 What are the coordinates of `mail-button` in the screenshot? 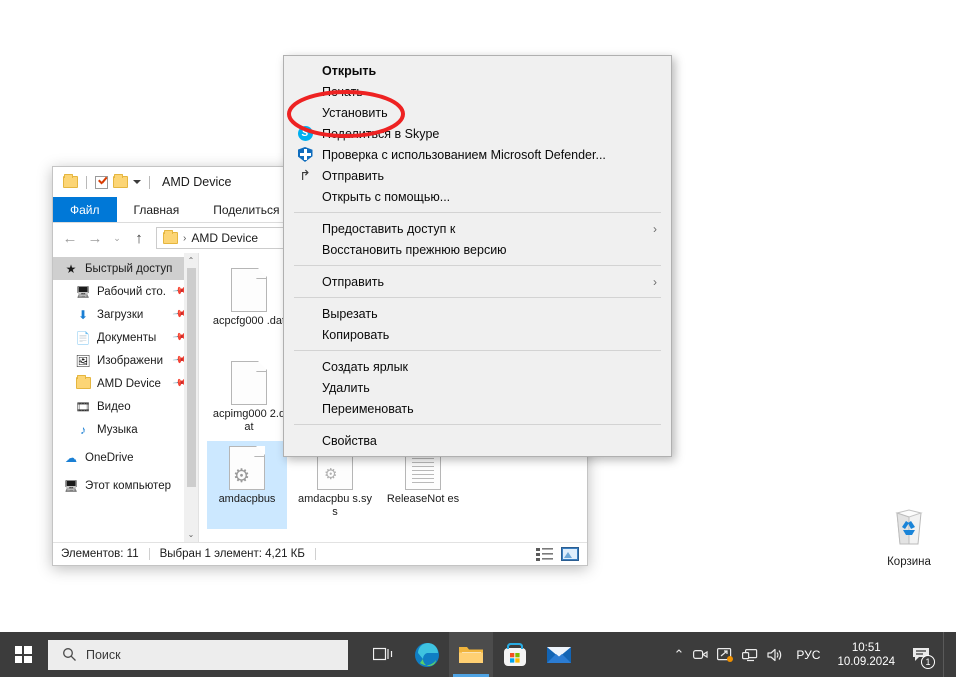 It's located at (559, 654).